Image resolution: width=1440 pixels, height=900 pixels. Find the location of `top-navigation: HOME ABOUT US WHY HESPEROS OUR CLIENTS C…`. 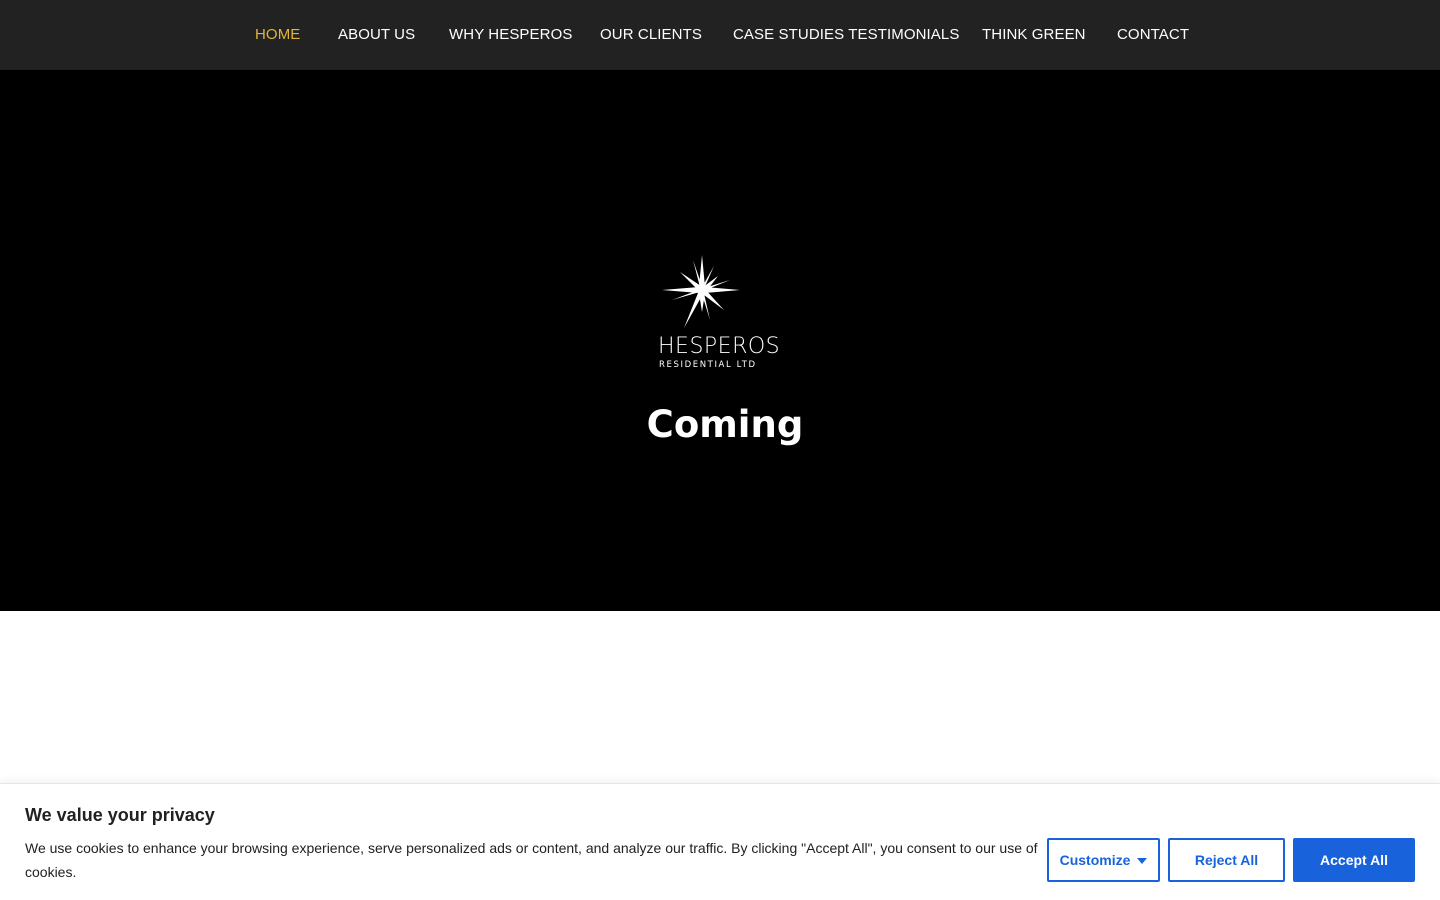

top-navigation: HOME ABOUT US WHY HESPEROS OUR CLIENTS C… is located at coordinates (720, 35).